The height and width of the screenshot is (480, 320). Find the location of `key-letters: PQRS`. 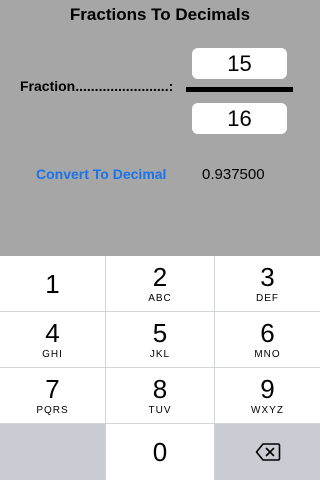

key-letters: PQRS is located at coordinates (52, 410).